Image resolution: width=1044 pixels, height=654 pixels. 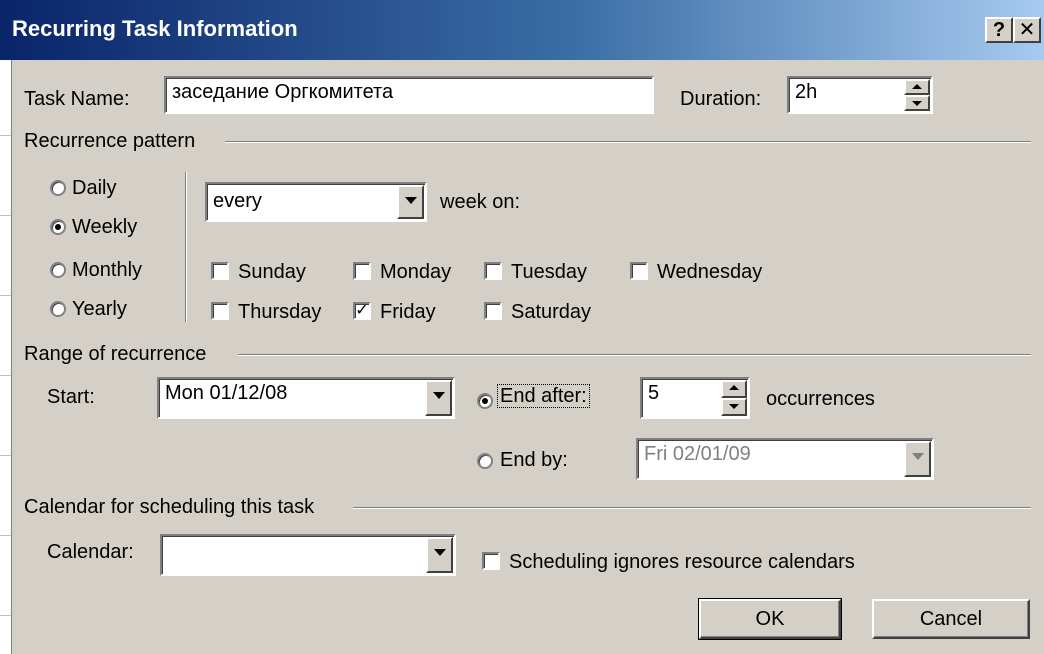 What do you see at coordinates (480, 202) in the screenshot?
I see `week-on-label: week on:` at bounding box center [480, 202].